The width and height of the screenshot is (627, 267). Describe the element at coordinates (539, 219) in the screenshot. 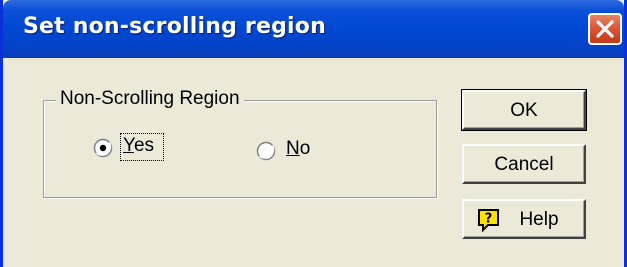

I see `help-button-label: Help` at that location.